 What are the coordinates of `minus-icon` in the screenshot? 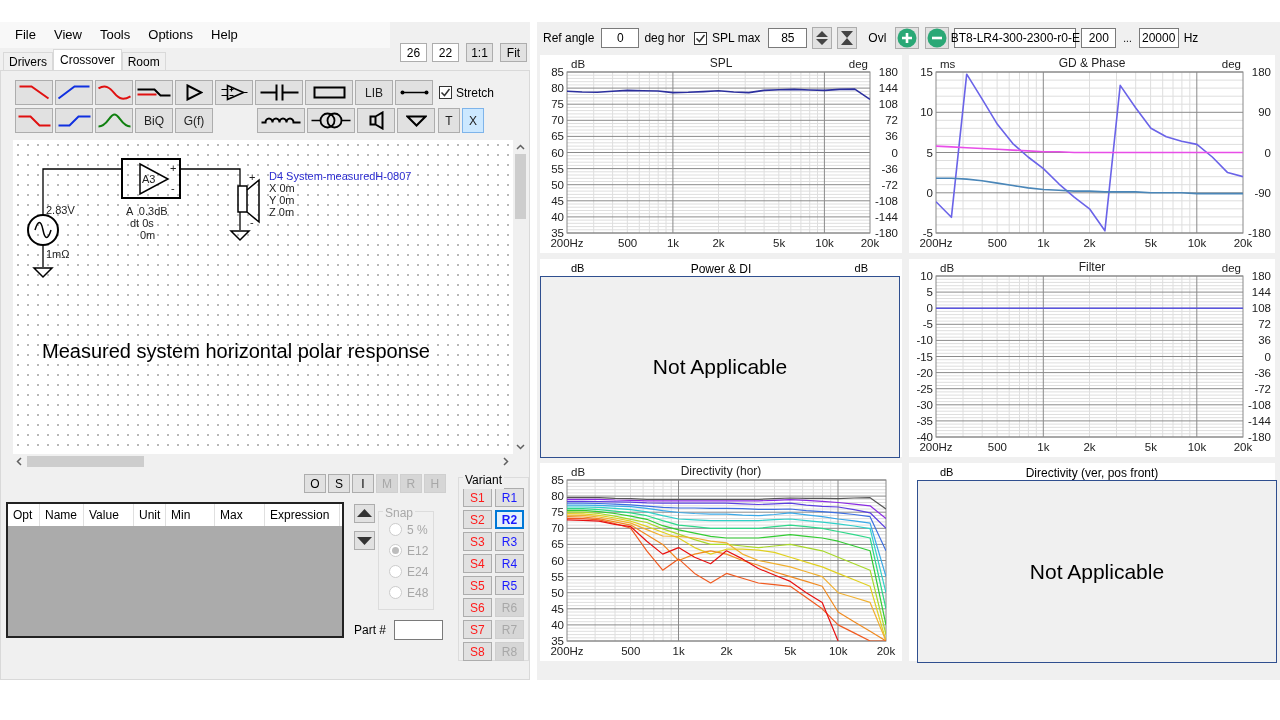 It's located at (937, 38).